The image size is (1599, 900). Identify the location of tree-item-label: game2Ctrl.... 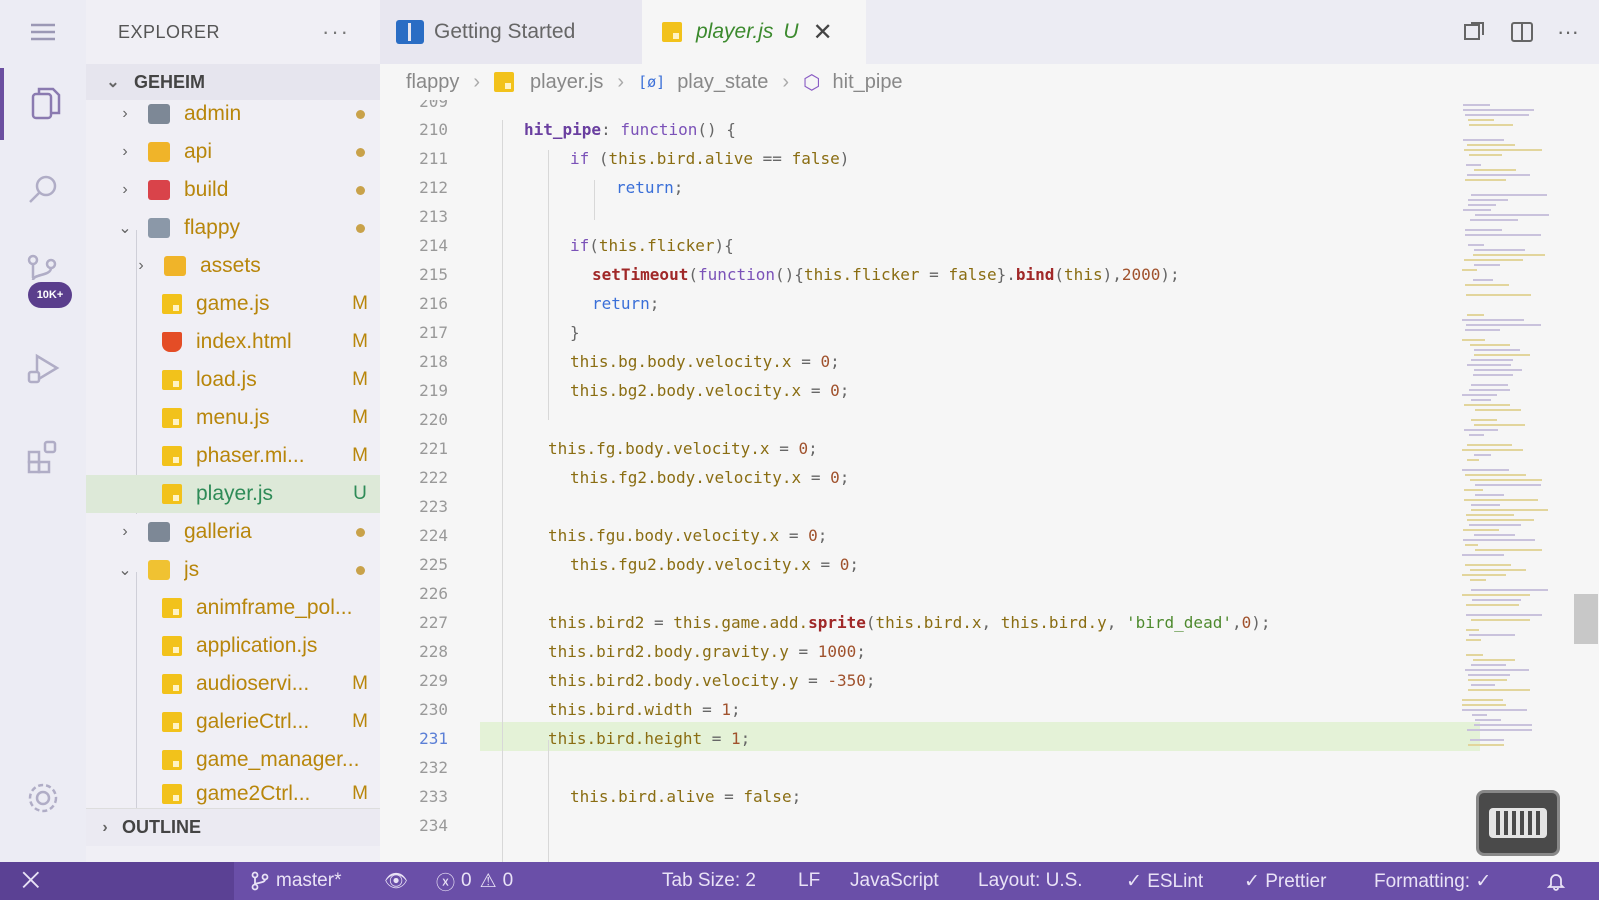
(253, 793).